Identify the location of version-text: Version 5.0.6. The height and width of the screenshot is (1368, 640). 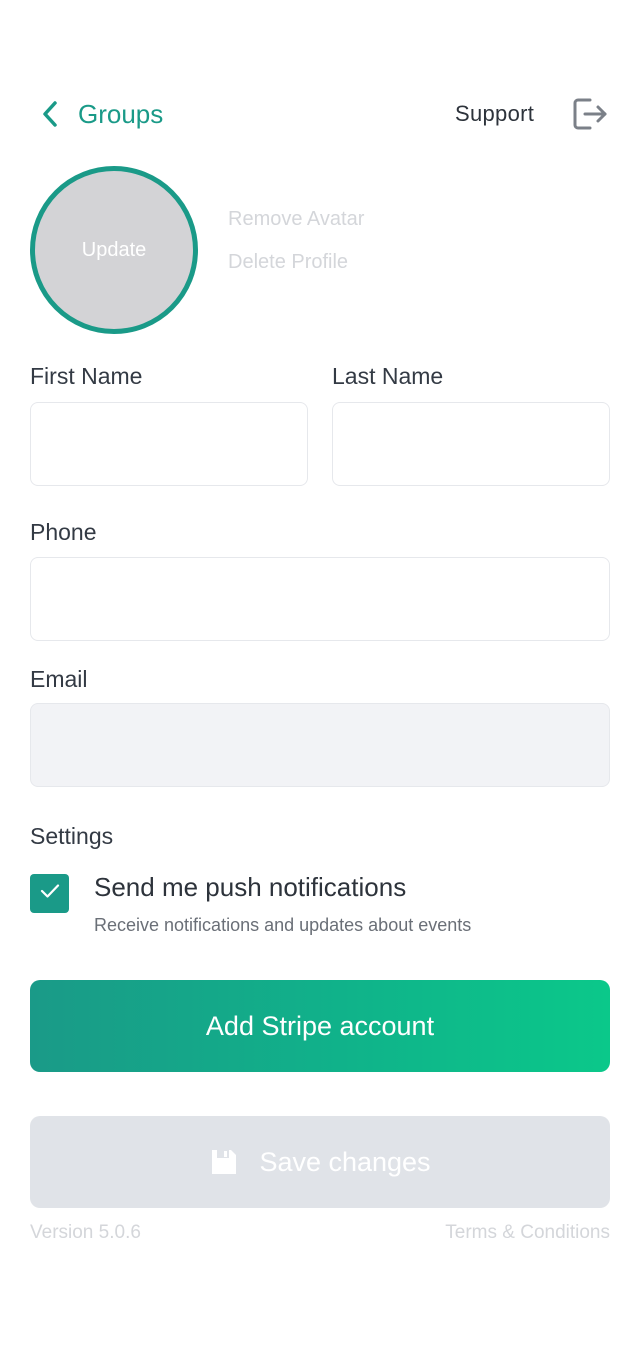
(85, 1232).